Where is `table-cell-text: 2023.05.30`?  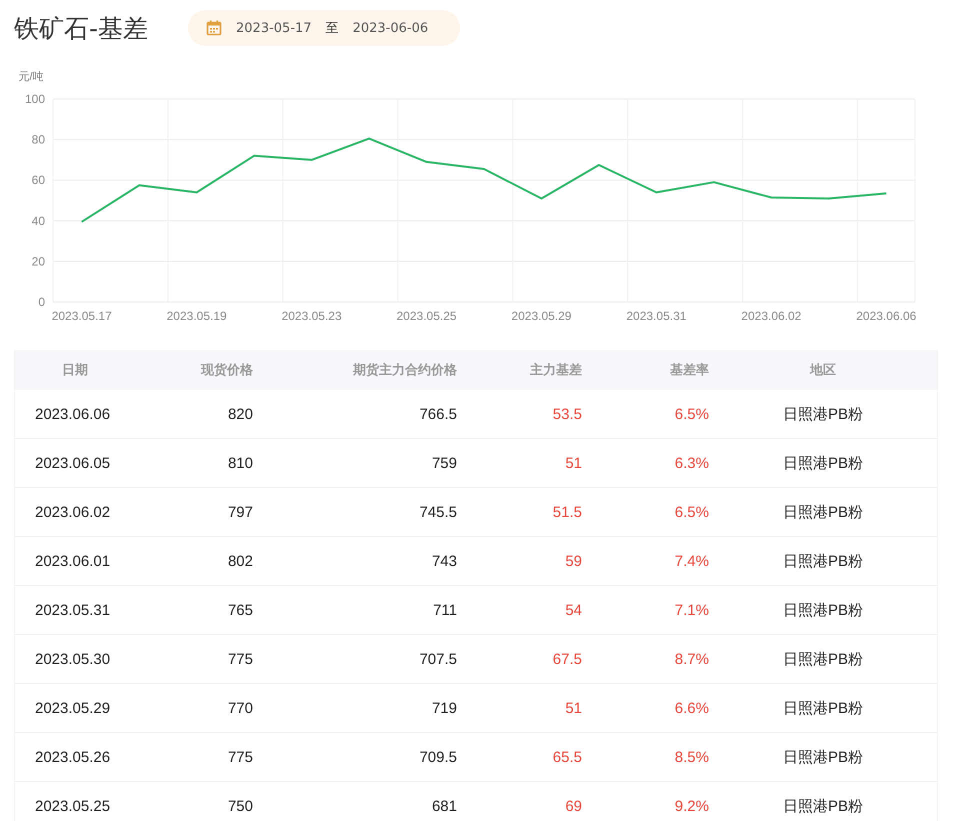
table-cell-text: 2023.05.30 is located at coordinates (73, 659).